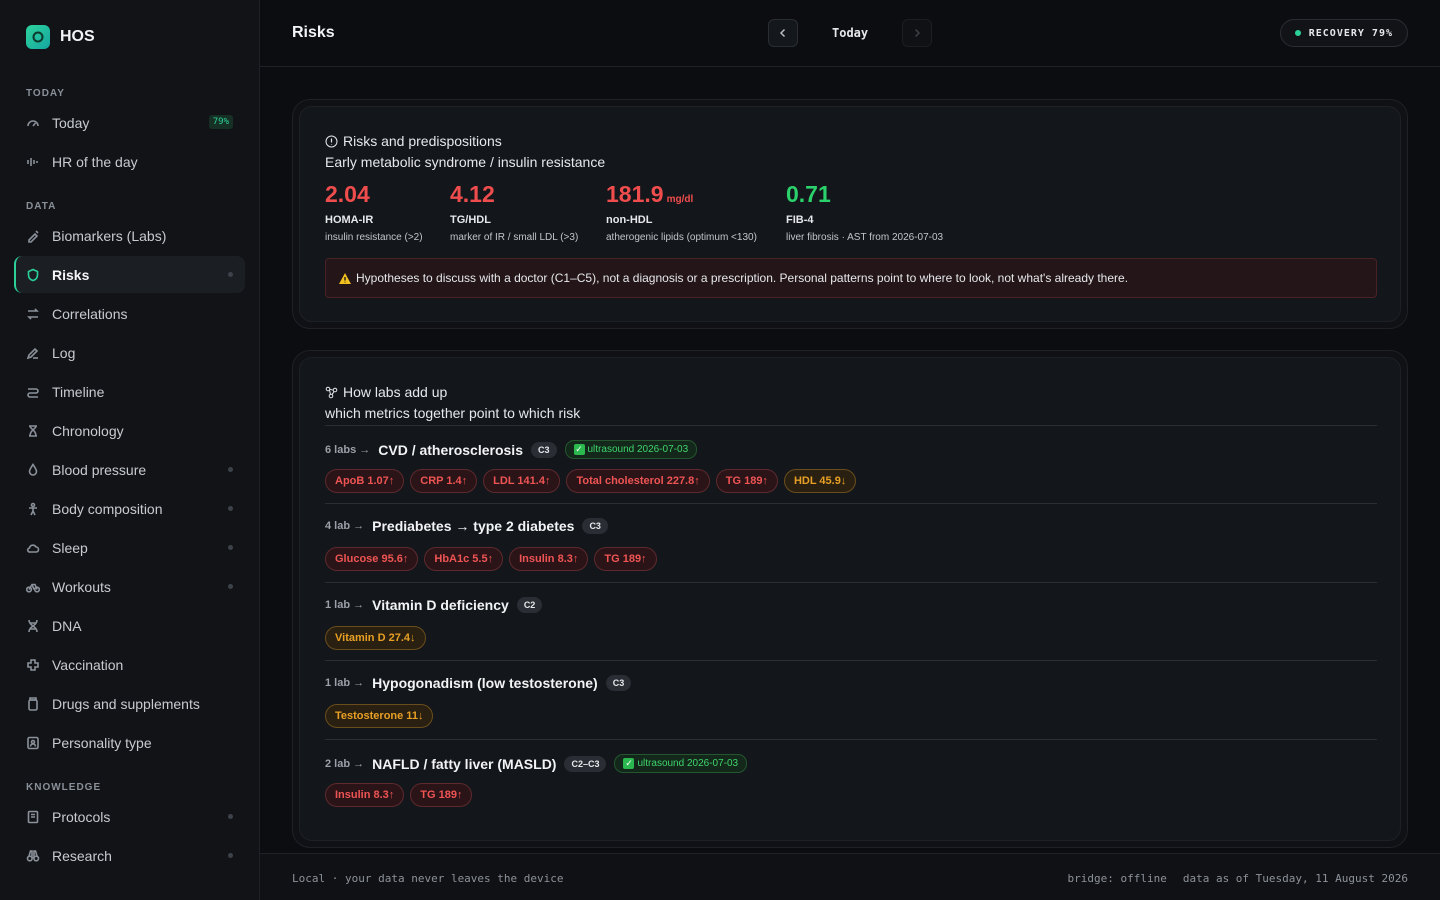 The height and width of the screenshot is (900, 1440). Describe the element at coordinates (129, 816) in the screenshot. I see `sidebar-item-protocols: Protocols` at that location.